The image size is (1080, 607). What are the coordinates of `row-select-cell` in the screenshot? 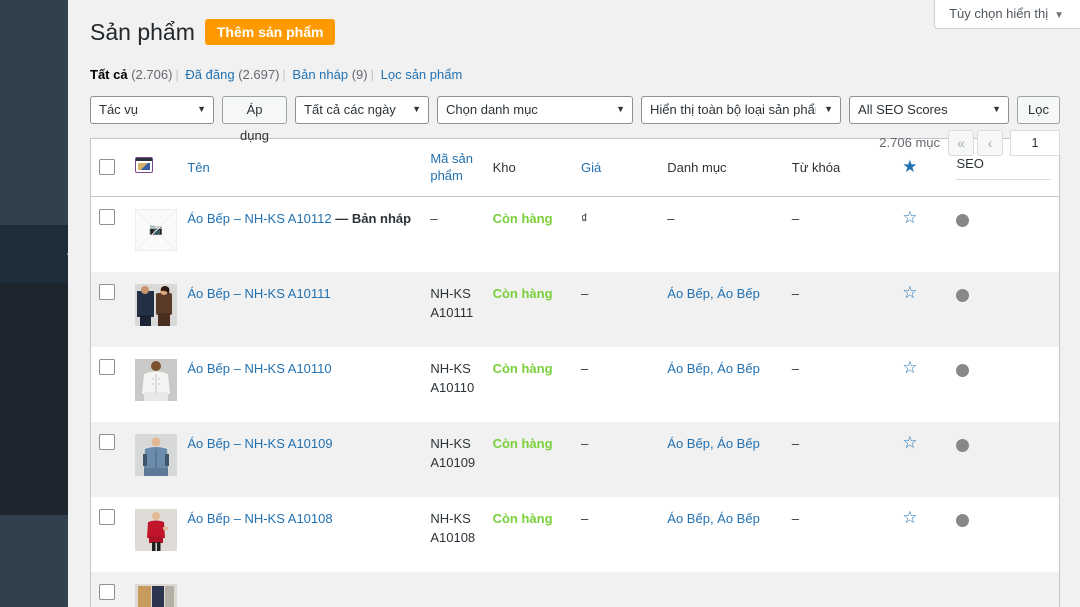 It's located at (109, 384).